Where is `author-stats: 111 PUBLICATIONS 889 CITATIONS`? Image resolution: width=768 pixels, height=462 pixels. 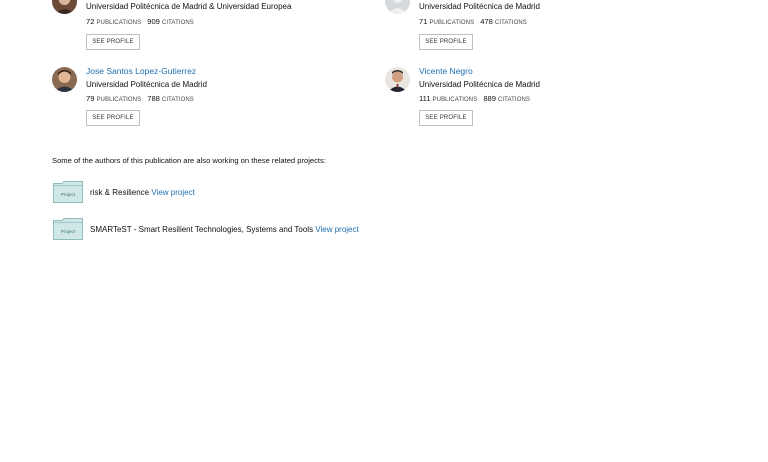
author-stats: 111 PUBLICATIONS 889 CITATIONS is located at coordinates (476, 98).